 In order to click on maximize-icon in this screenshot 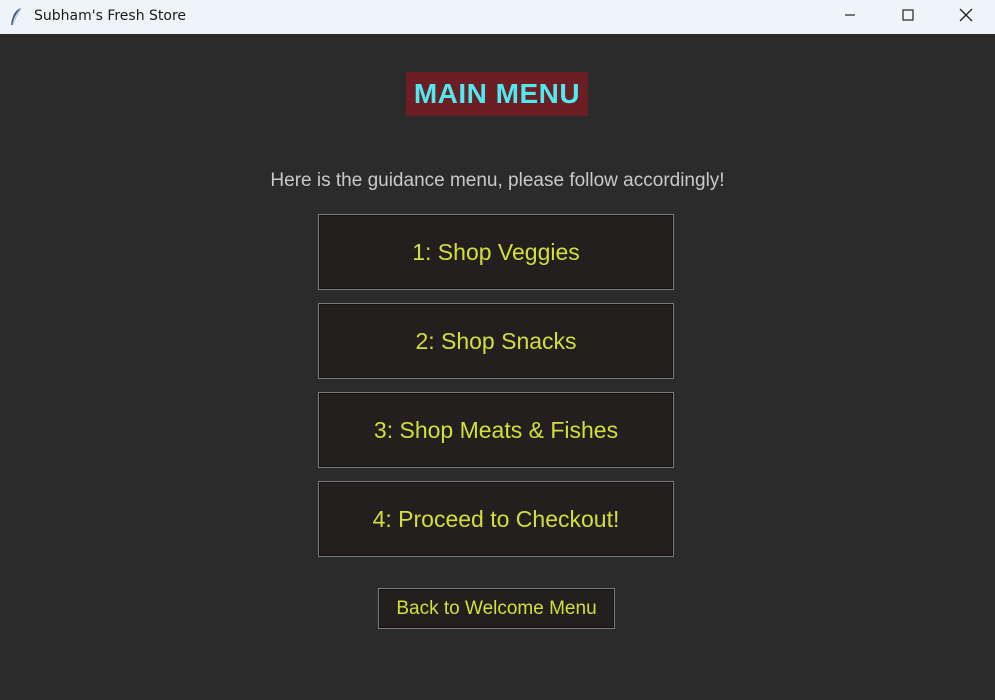, I will do `click(908, 17)`.